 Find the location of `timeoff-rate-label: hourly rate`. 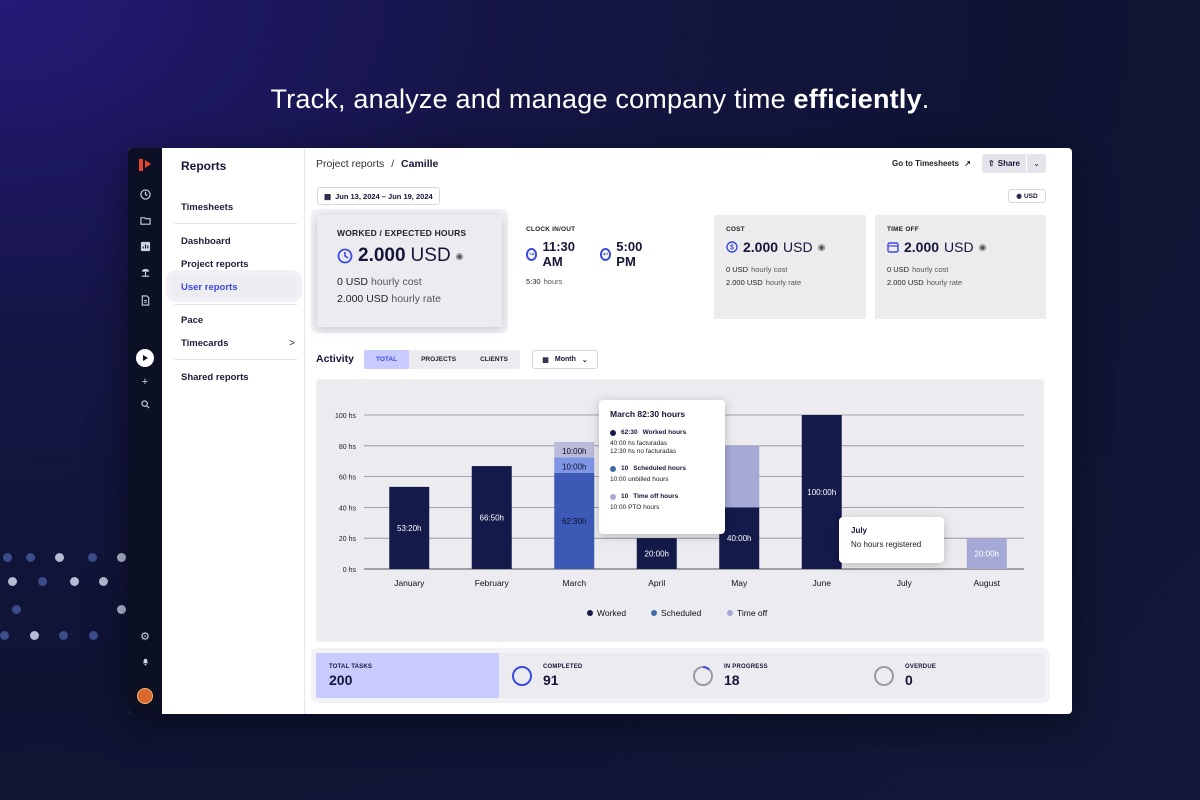

timeoff-rate-label: hourly rate is located at coordinates (944, 282).